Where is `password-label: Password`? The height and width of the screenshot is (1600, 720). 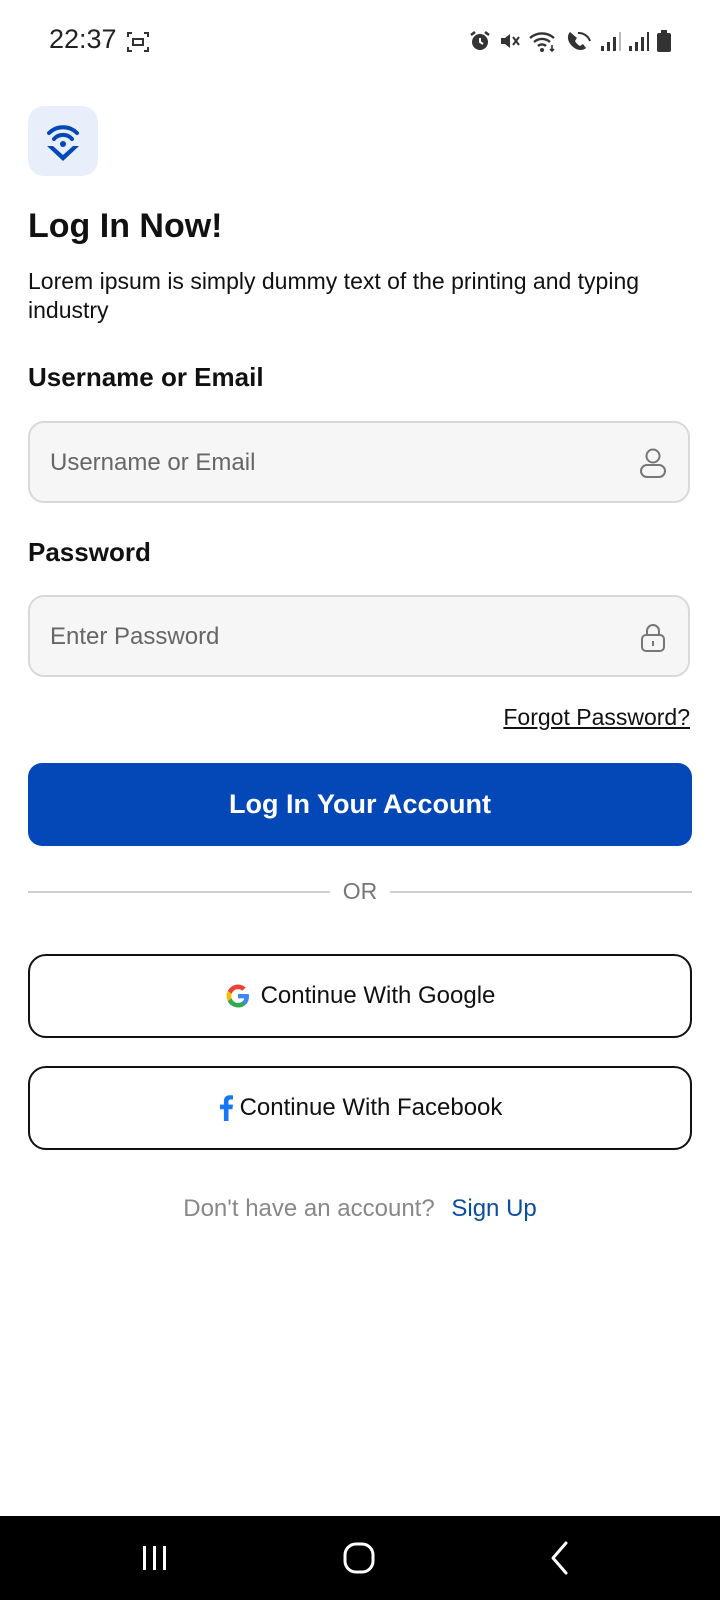
password-label: Password is located at coordinates (89, 552).